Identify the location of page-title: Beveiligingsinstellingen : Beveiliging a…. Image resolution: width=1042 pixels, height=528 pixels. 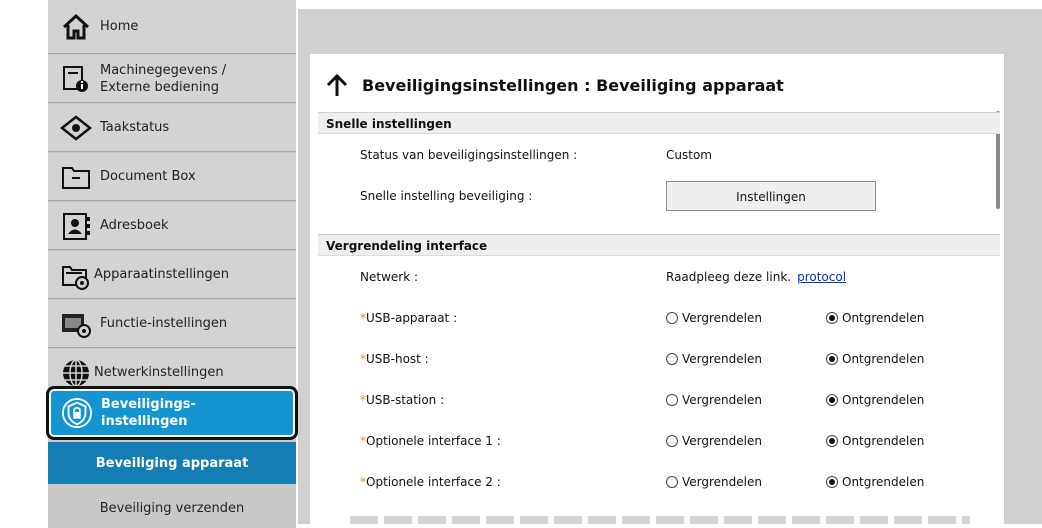
(553, 85).